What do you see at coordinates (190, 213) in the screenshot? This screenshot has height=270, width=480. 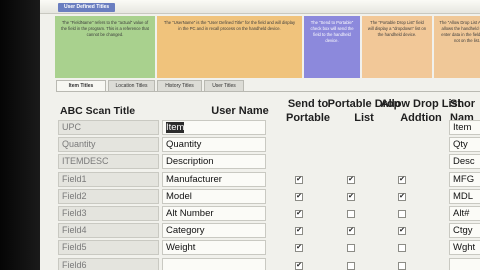 I see `user-name-value: Alt Number` at bounding box center [190, 213].